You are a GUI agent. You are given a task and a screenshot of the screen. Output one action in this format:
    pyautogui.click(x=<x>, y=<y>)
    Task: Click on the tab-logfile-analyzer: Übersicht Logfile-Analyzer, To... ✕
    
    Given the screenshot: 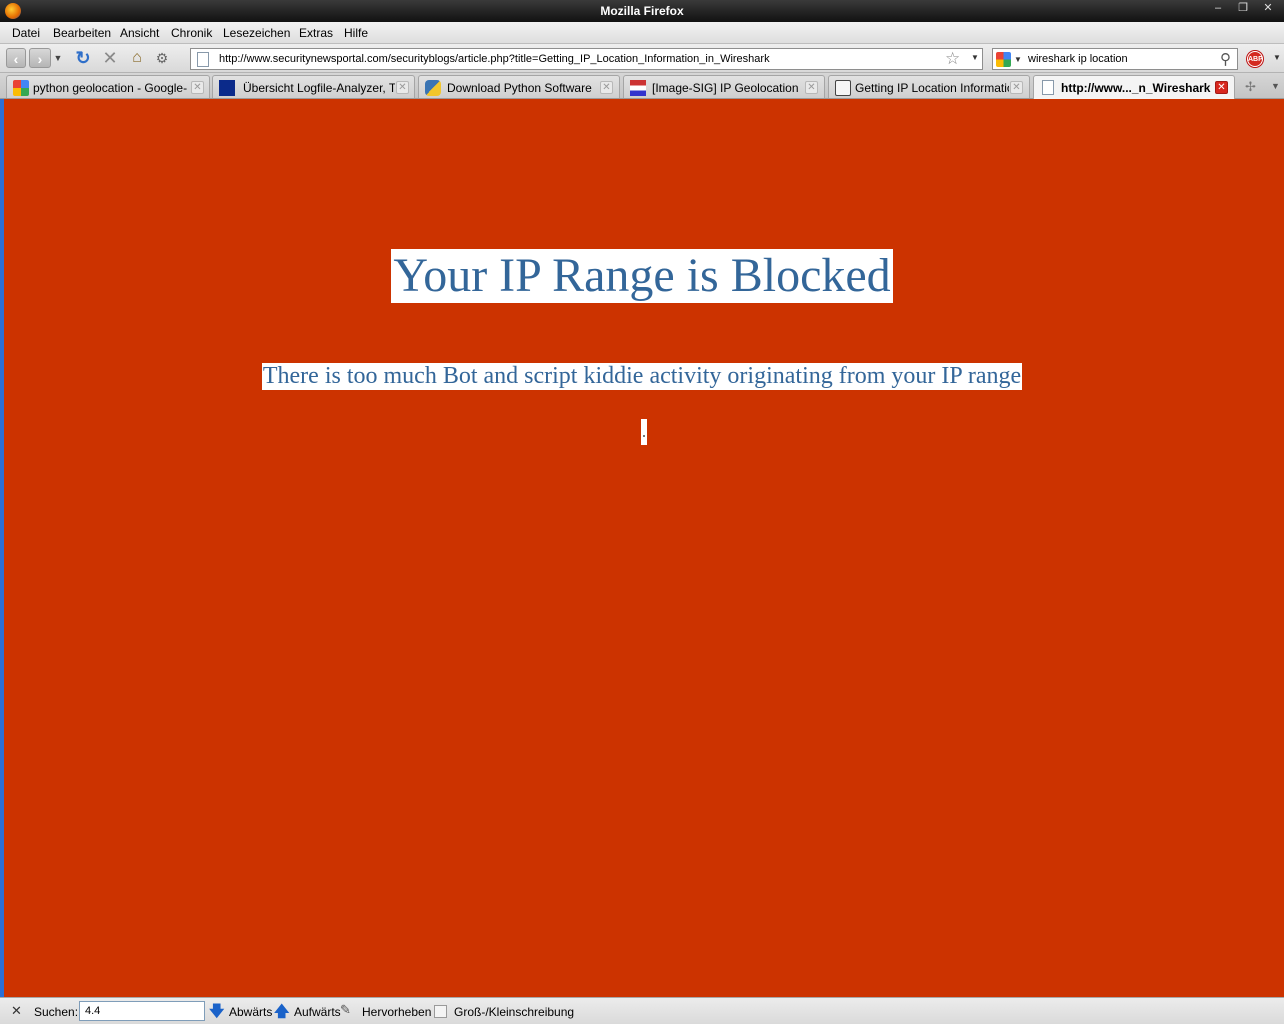 What is the action you would take?
    pyautogui.click(x=313, y=86)
    